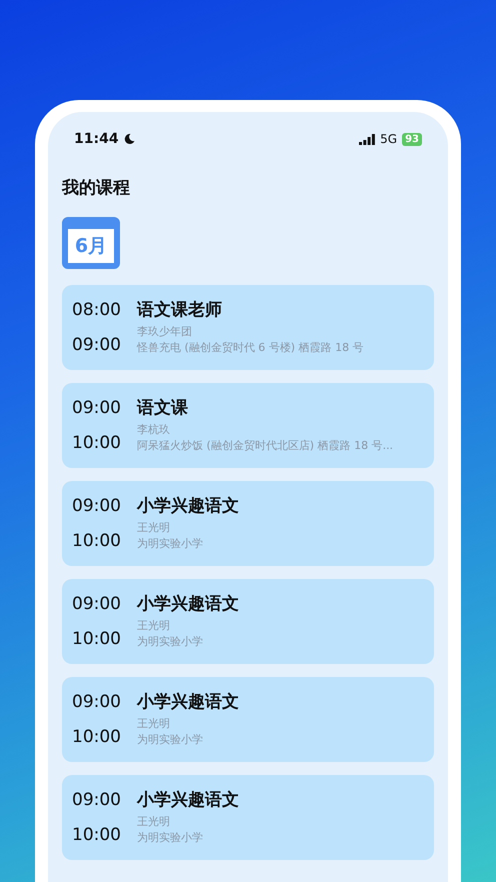 The image size is (496, 882). What do you see at coordinates (154, 430) in the screenshot?
I see `teacher-name: 李杭玖` at bounding box center [154, 430].